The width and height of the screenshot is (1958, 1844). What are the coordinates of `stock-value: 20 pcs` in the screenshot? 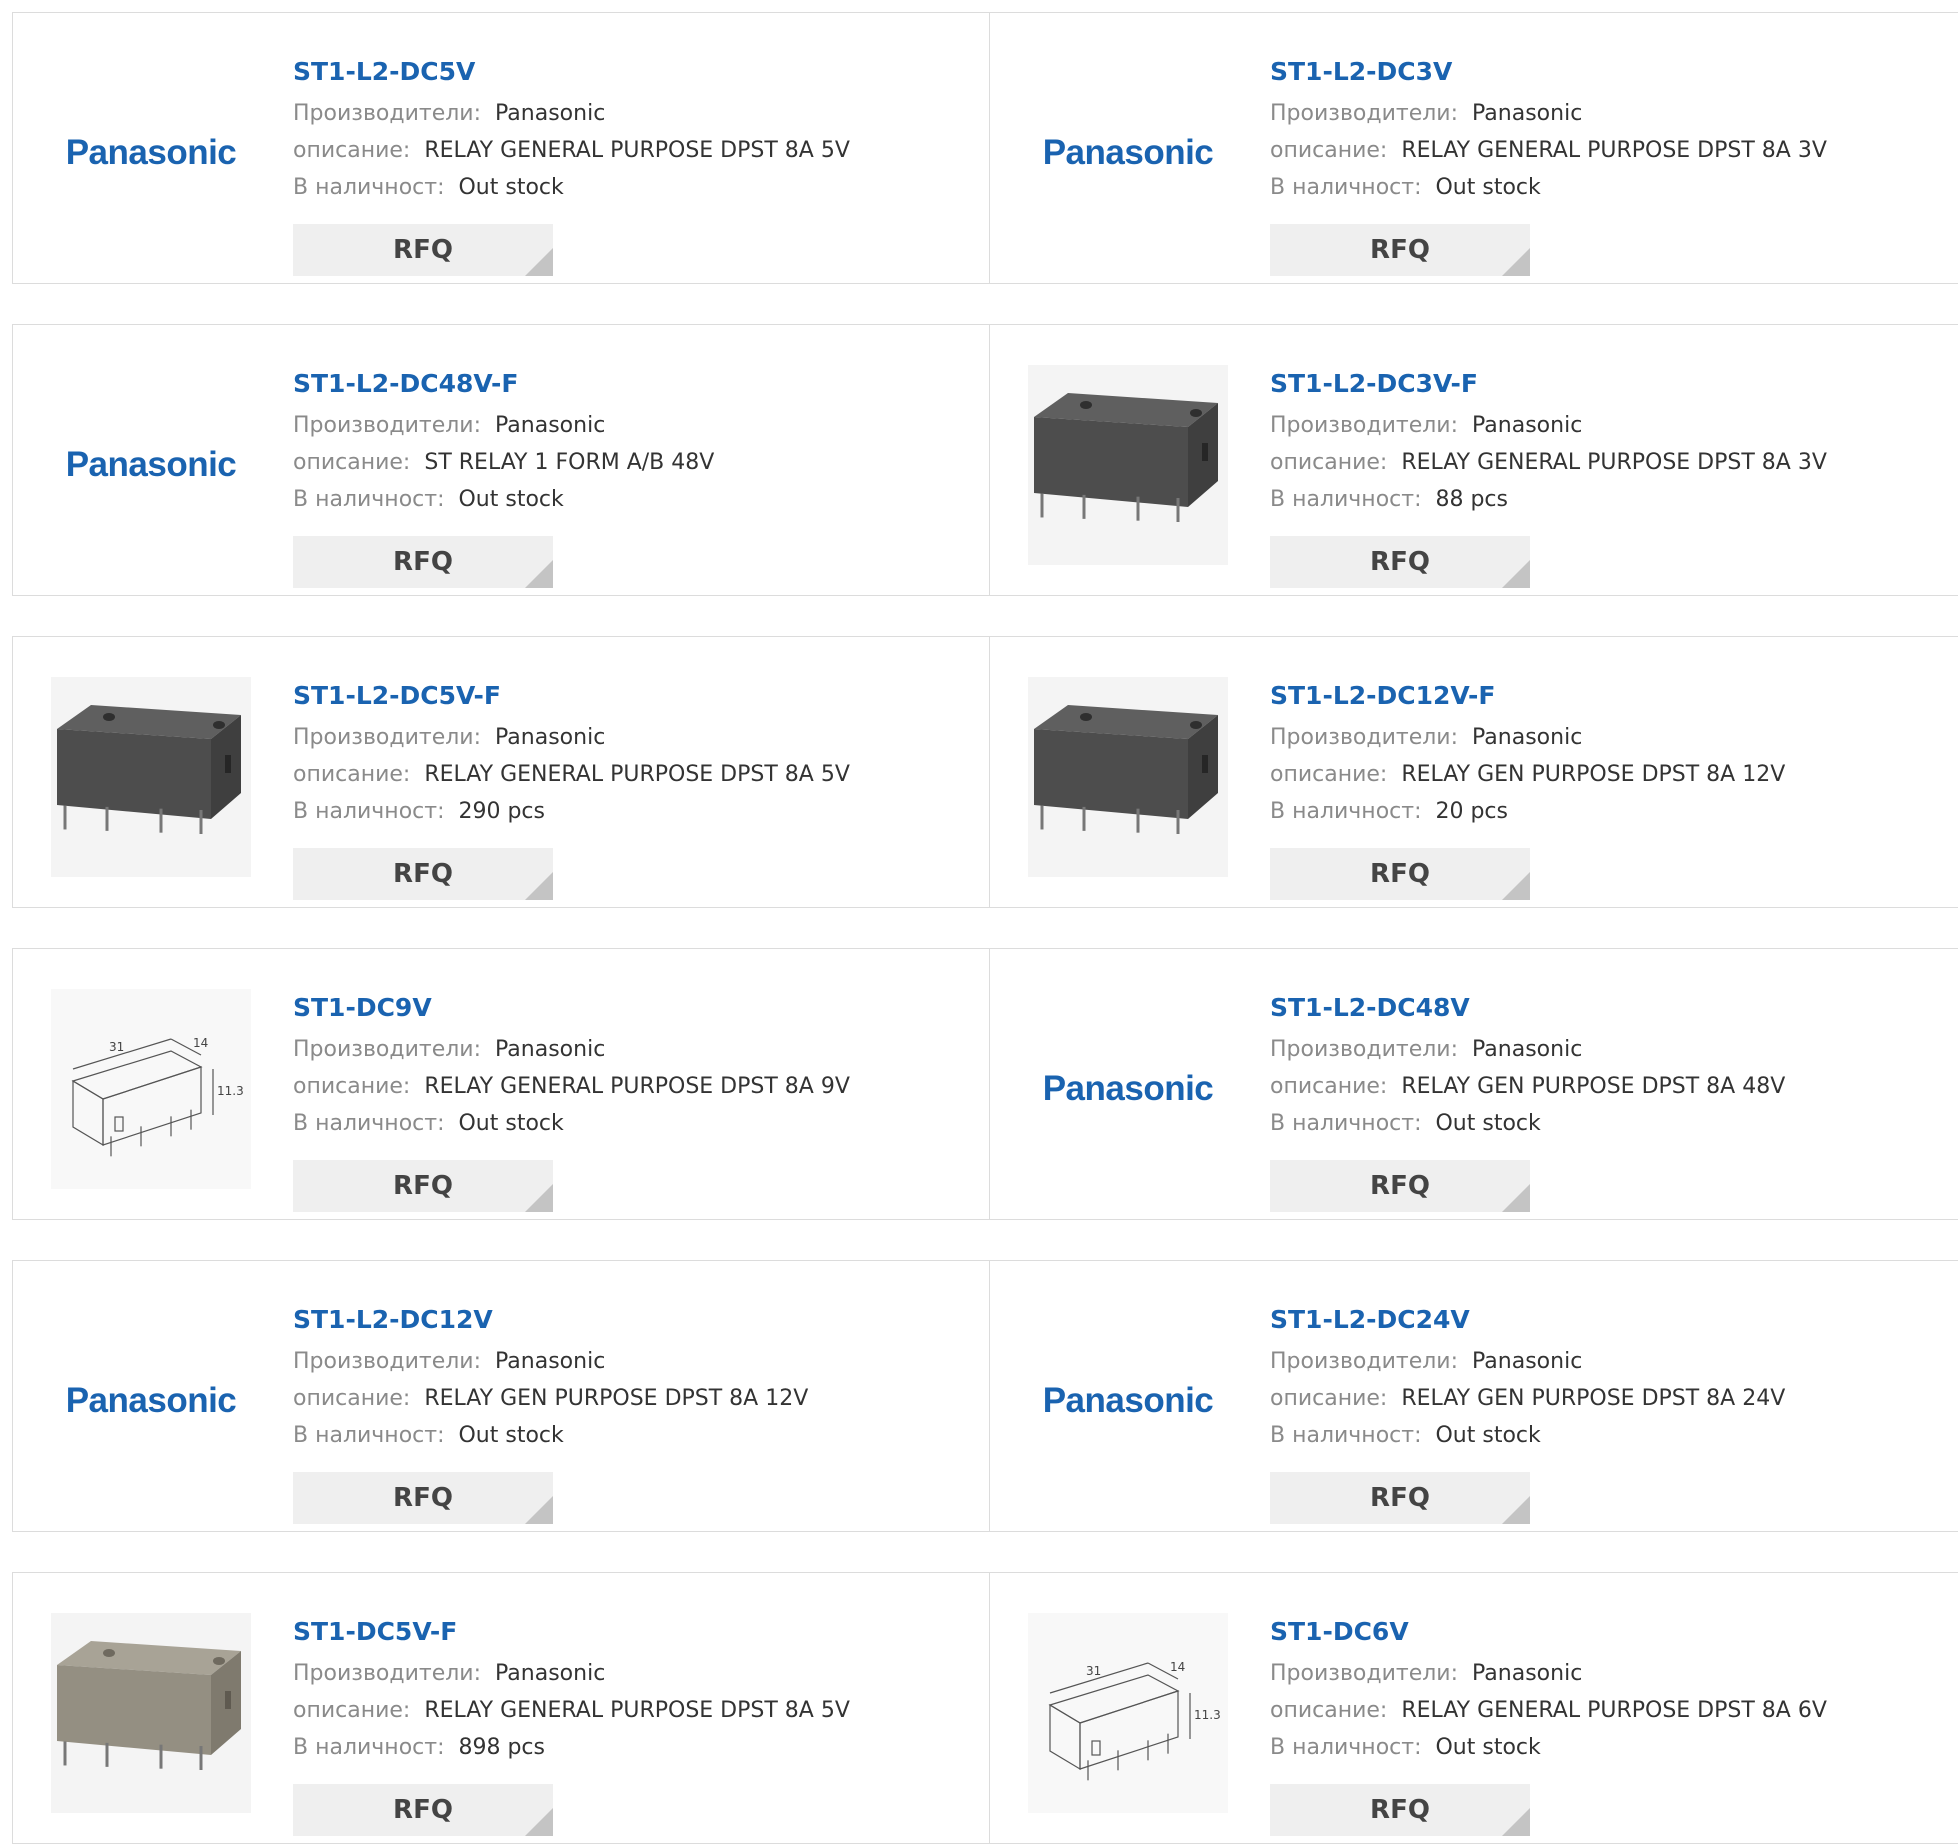 It's located at (1471, 811).